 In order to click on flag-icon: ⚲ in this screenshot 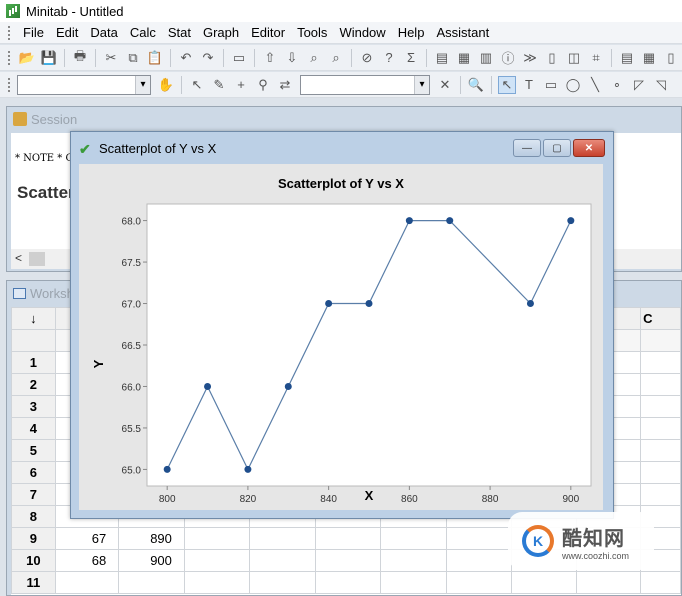, I will do `click(263, 85)`.